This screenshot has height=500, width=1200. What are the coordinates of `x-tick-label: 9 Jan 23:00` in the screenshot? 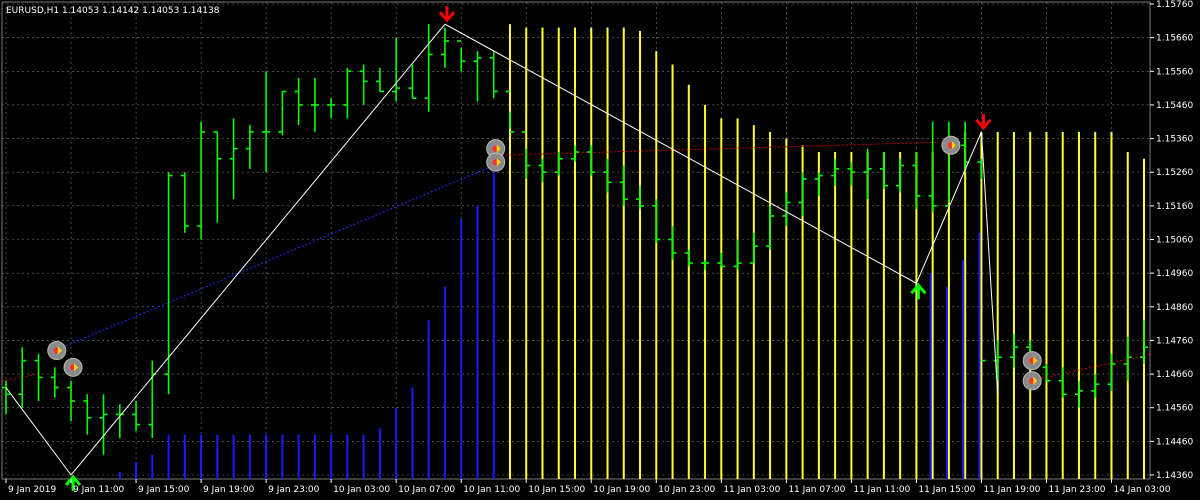 It's located at (294, 490).